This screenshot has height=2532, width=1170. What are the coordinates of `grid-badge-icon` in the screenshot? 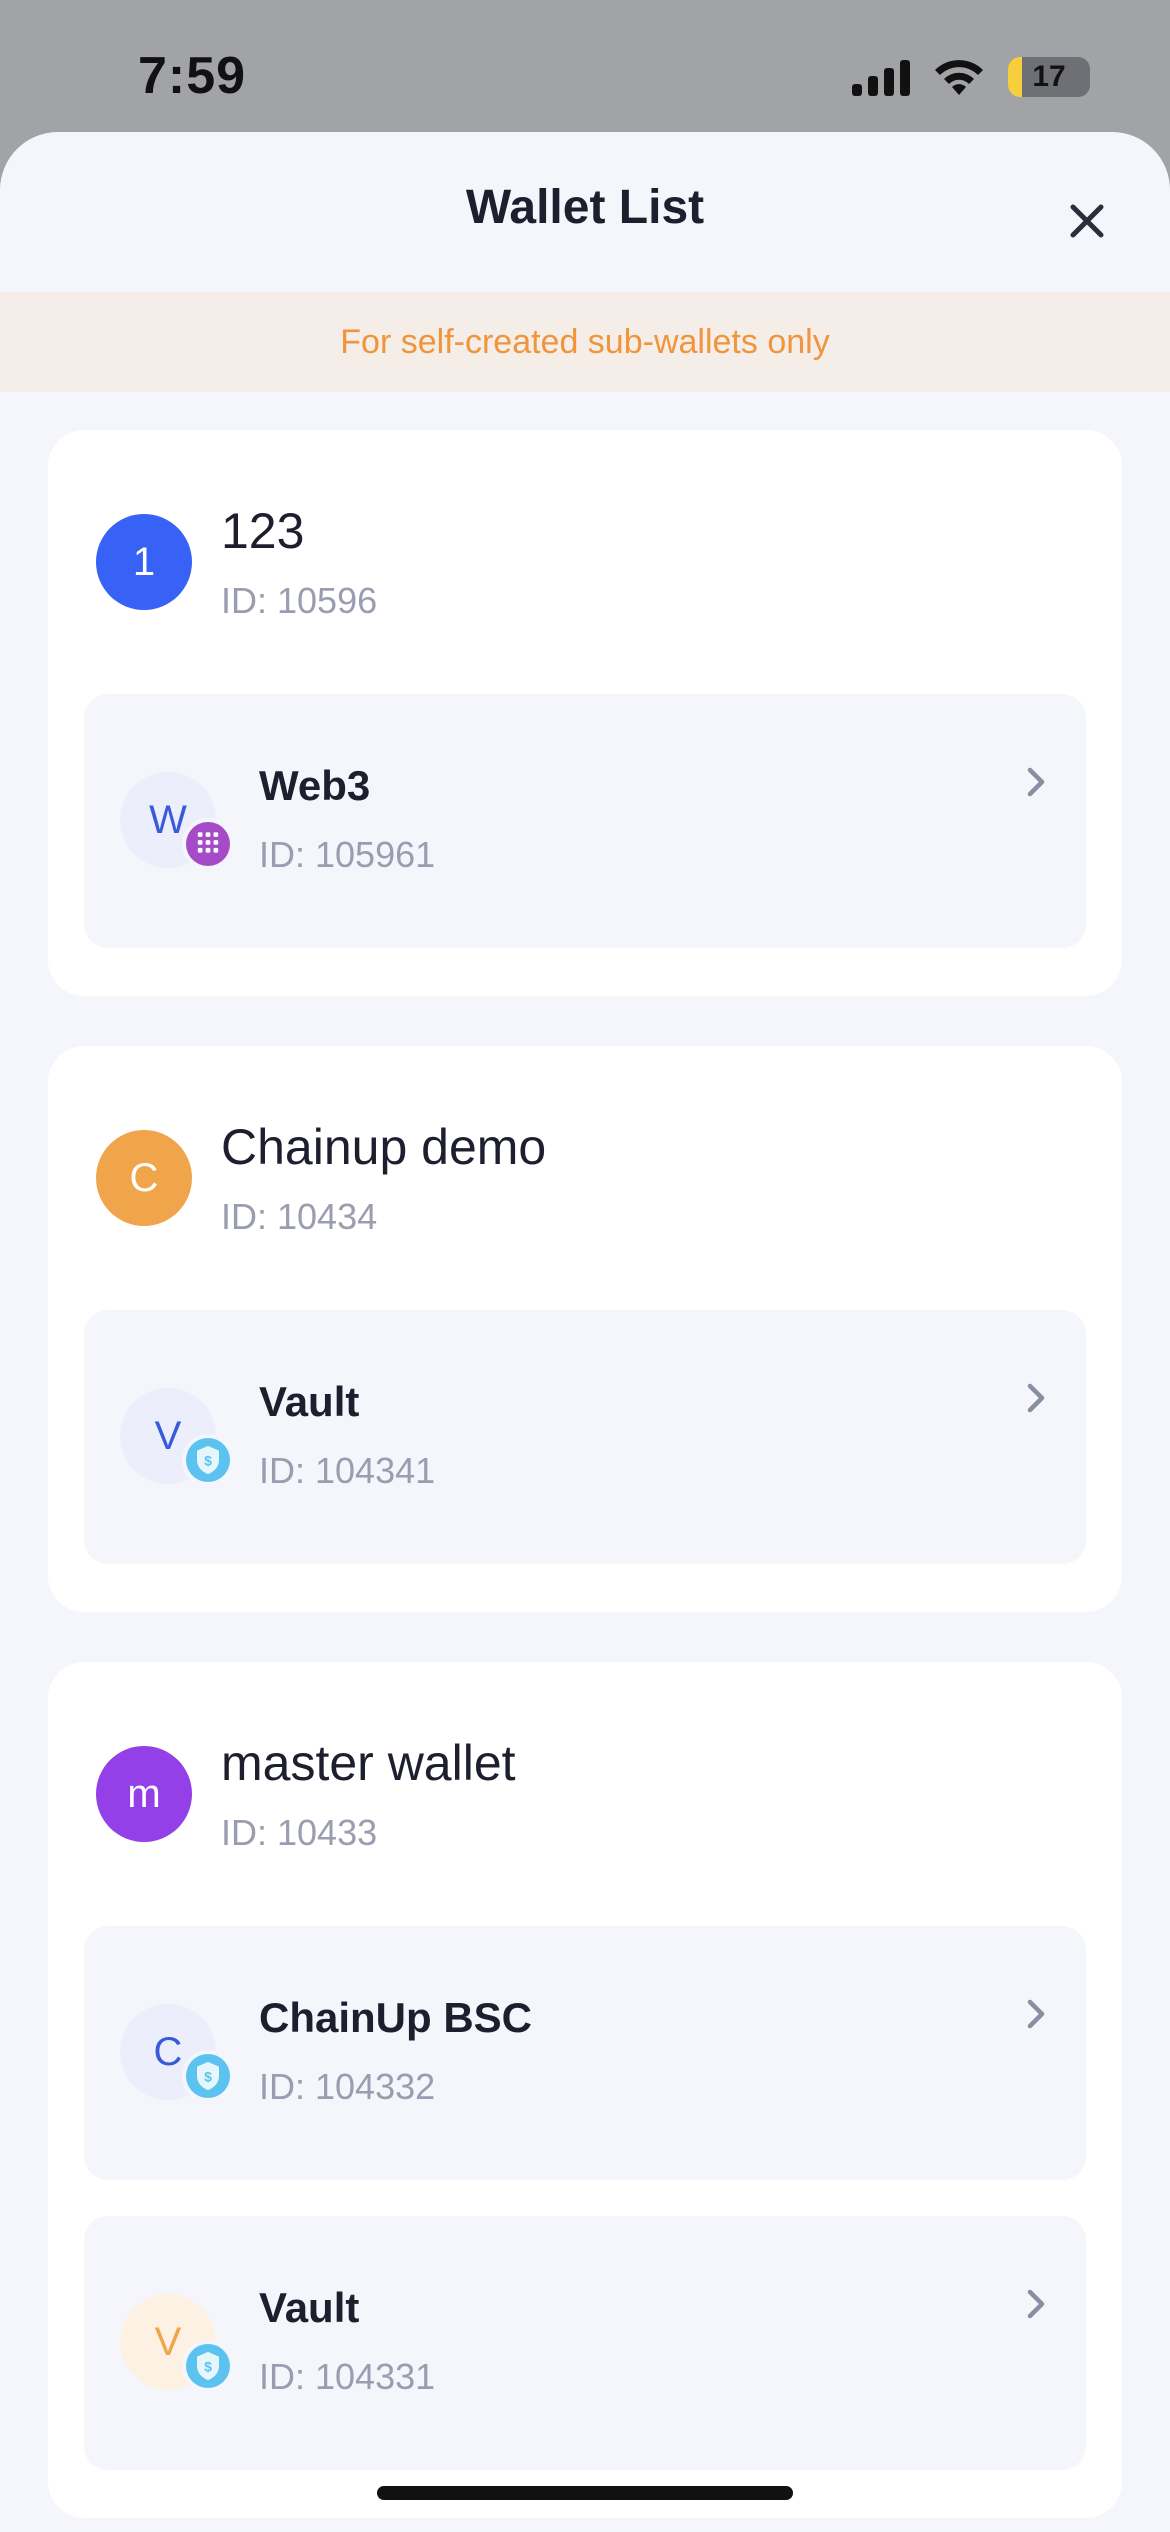 It's located at (208, 844).